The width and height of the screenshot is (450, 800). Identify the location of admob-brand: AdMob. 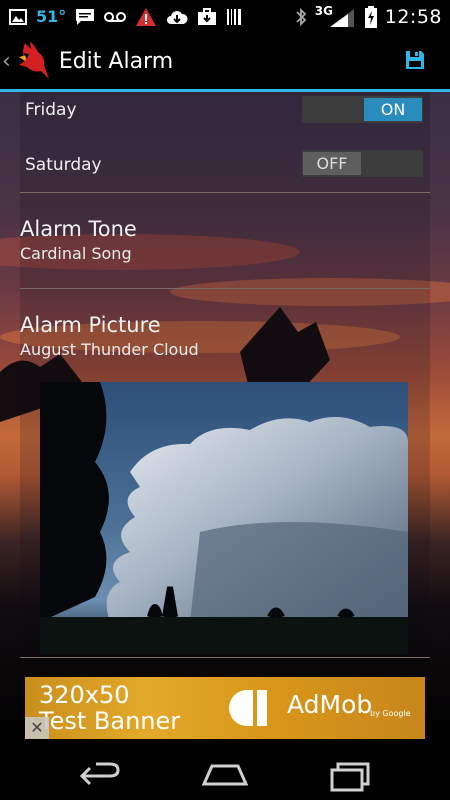
(330, 704).